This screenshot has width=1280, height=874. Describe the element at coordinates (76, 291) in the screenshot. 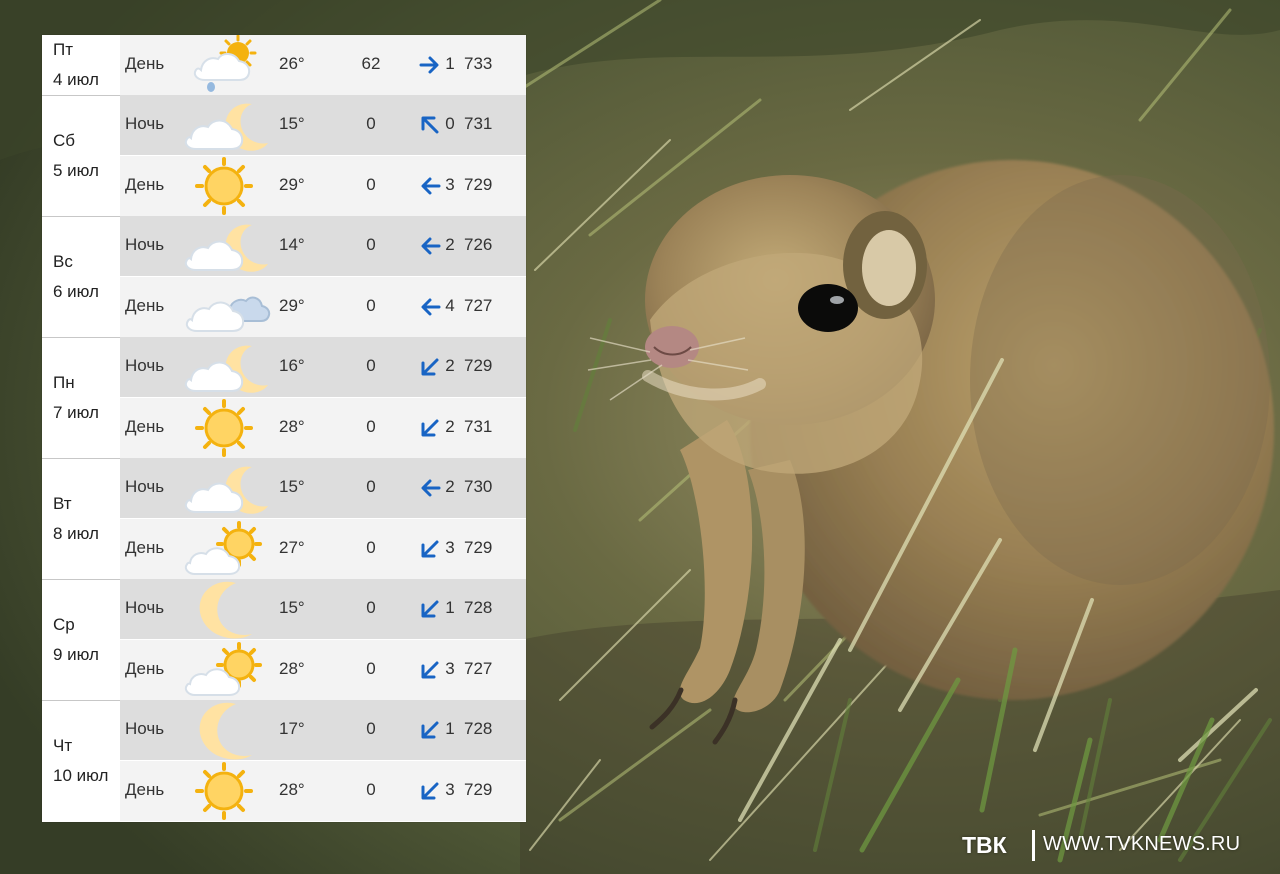

I see `date-label: 6 июл` at that location.